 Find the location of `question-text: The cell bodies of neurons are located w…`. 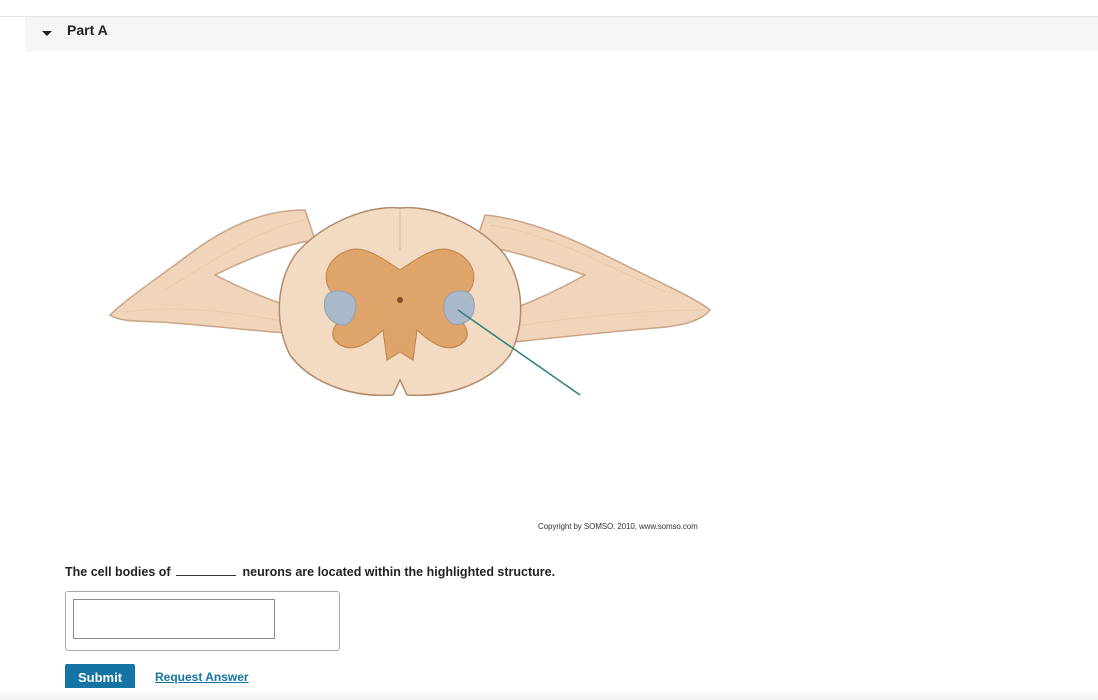

question-text: The cell bodies of neurons are located w… is located at coordinates (310, 572).